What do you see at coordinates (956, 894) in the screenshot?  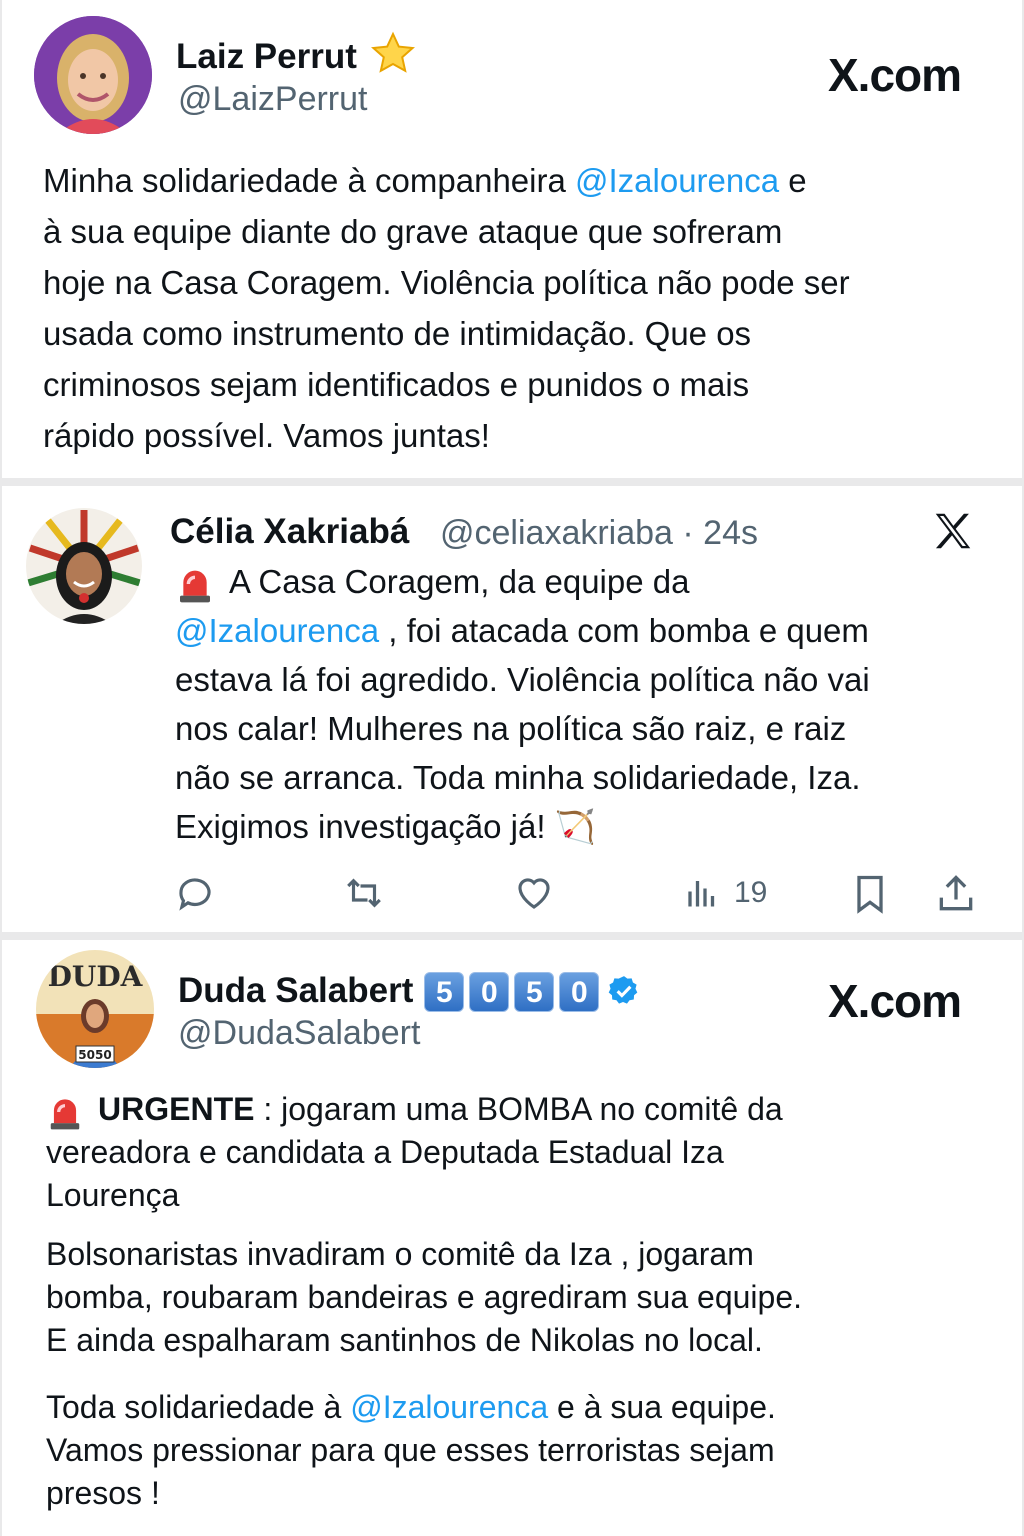 I see `share-icon` at bounding box center [956, 894].